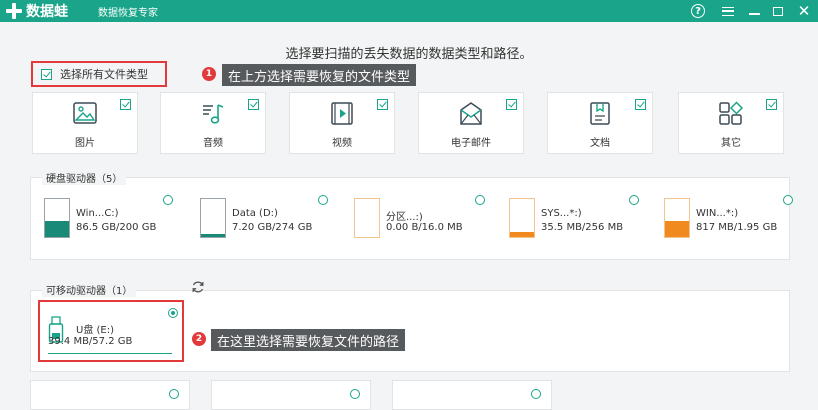 The image size is (818, 410). I want to click on music-icon, so click(213, 114).